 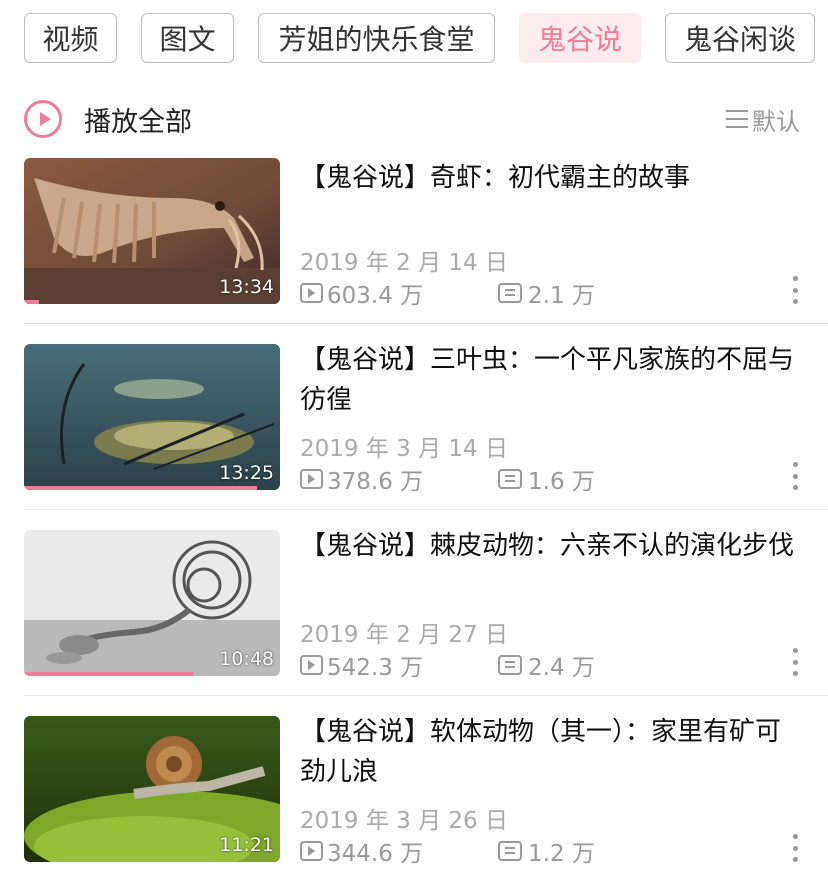 What do you see at coordinates (561, 482) in the screenshot?
I see `comment-count: 1.6 万` at bounding box center [561, 482].